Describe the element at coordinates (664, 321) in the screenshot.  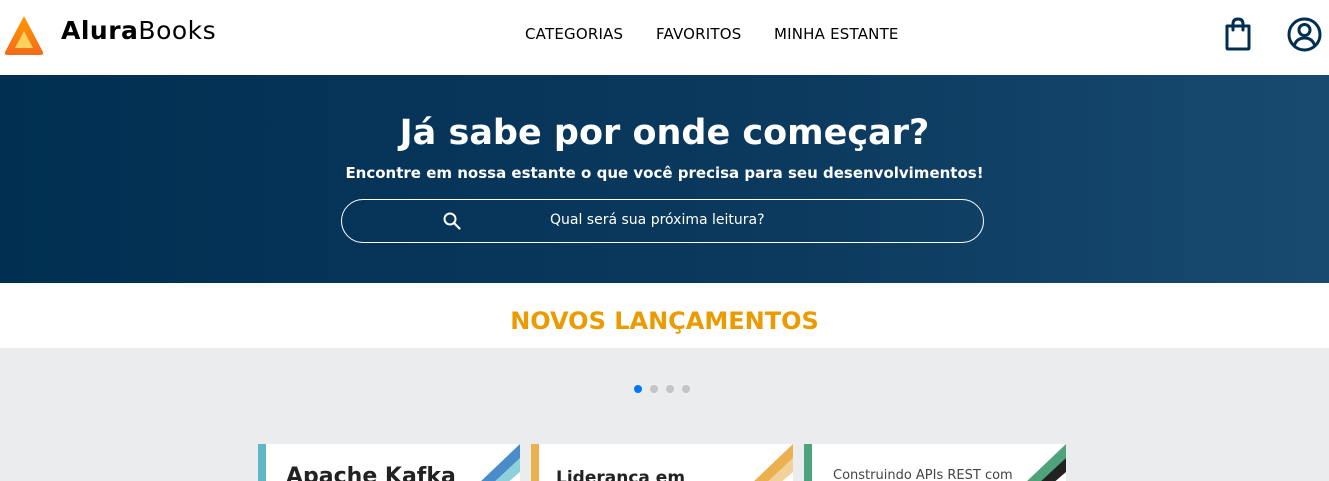
I see `section-title-novos-lancamentos: NOVOS LANÇAMENTOS` at that location.